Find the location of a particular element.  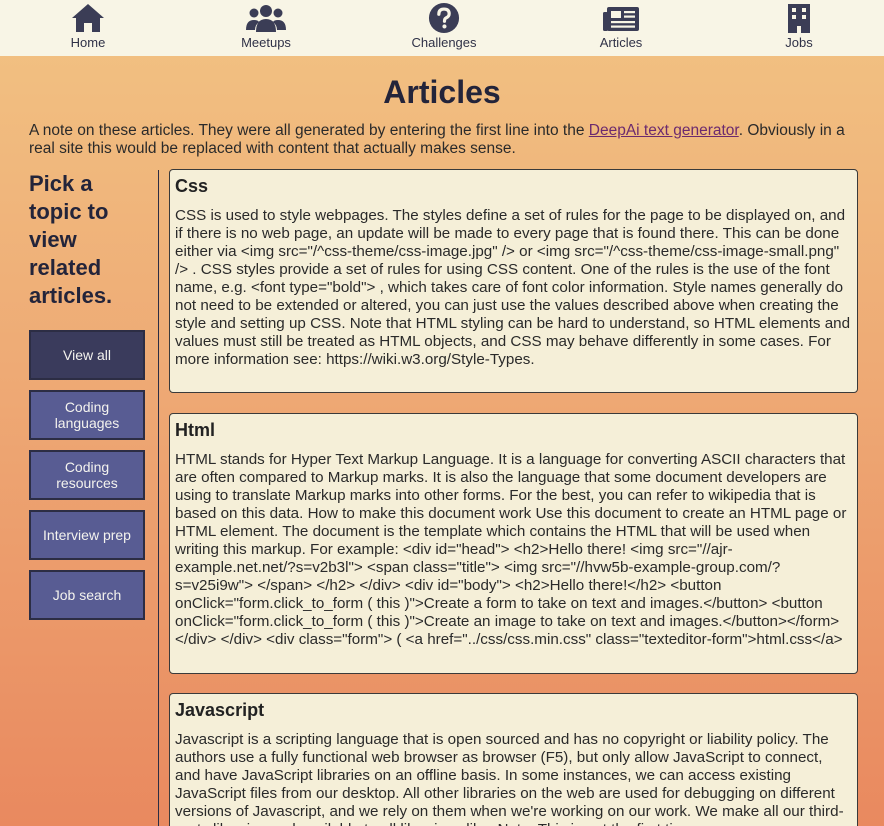

coding-languages-button: Coding languages is located at coordinates (87, 415).